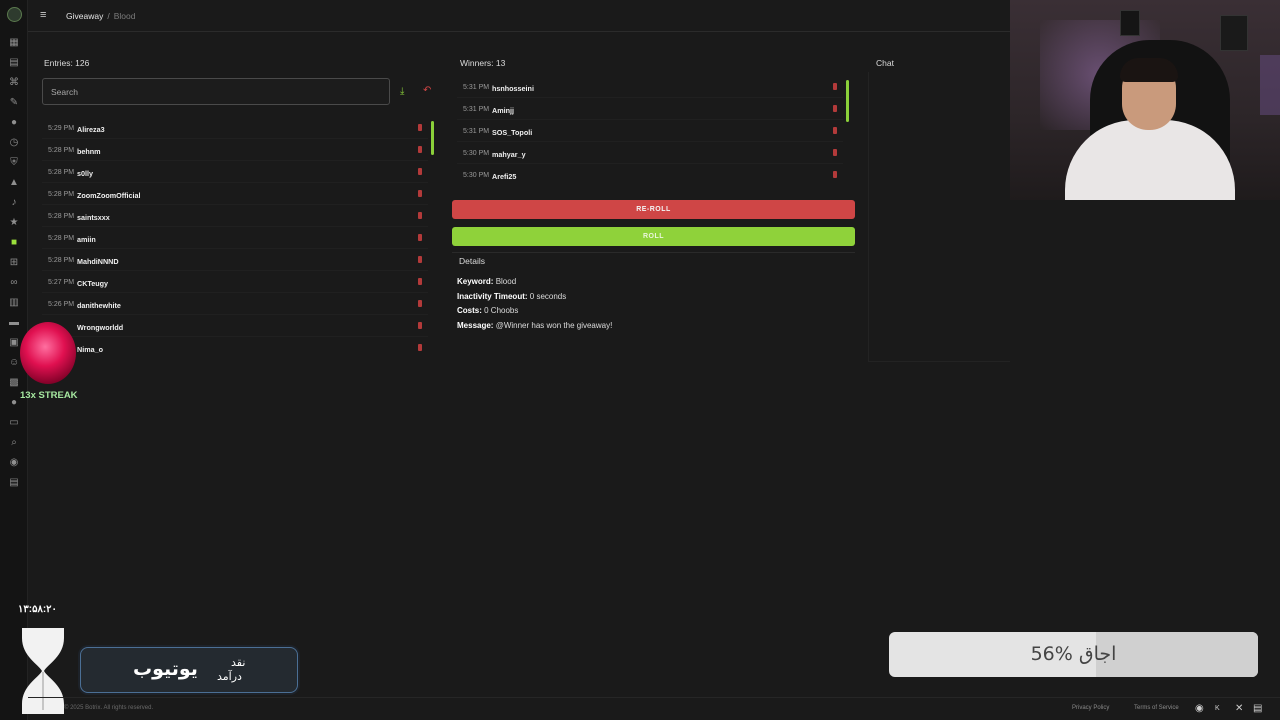 The image size is (1280, 720). I want to click on entry-name: Nima_o, so click(90, 349).